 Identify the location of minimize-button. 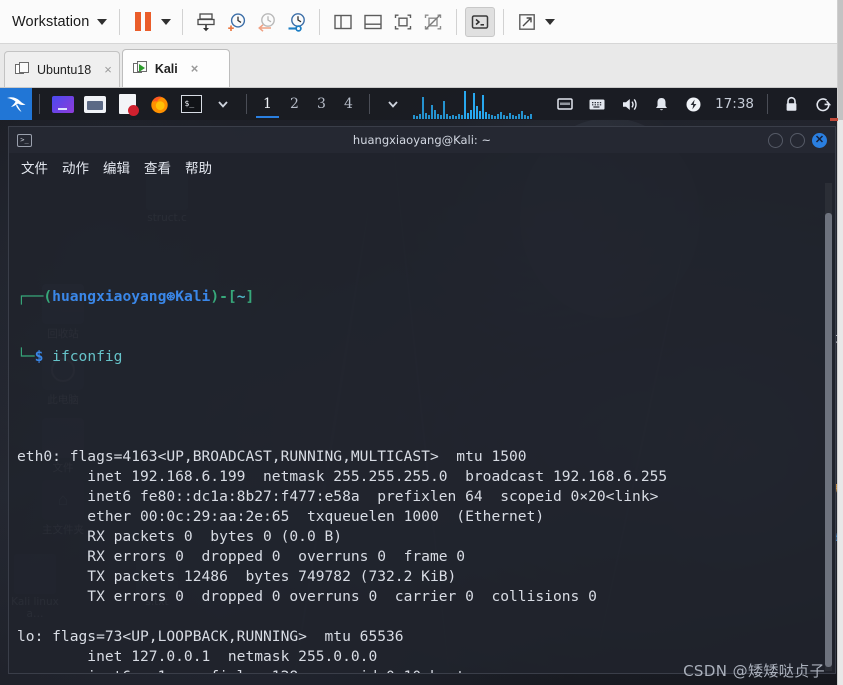
(775, 140).